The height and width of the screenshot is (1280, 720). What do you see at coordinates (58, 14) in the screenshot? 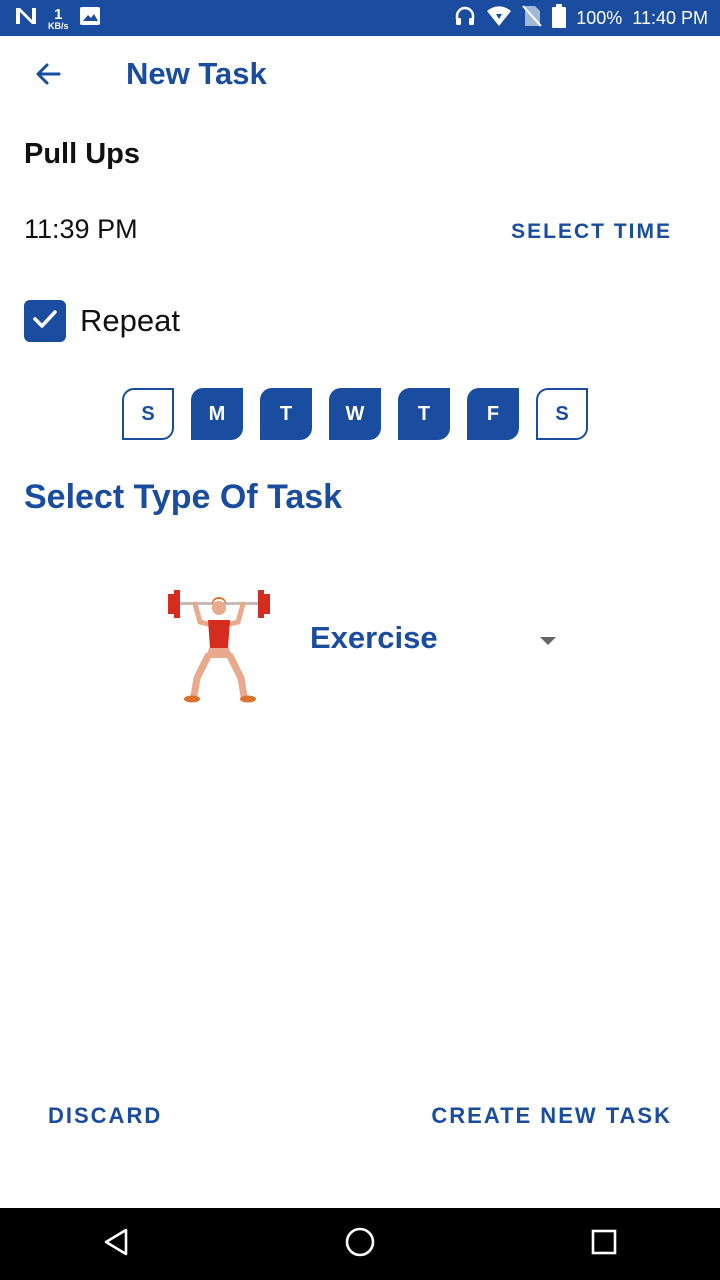
I see `net-speed-value: 1` at bounding box center [58, 14].